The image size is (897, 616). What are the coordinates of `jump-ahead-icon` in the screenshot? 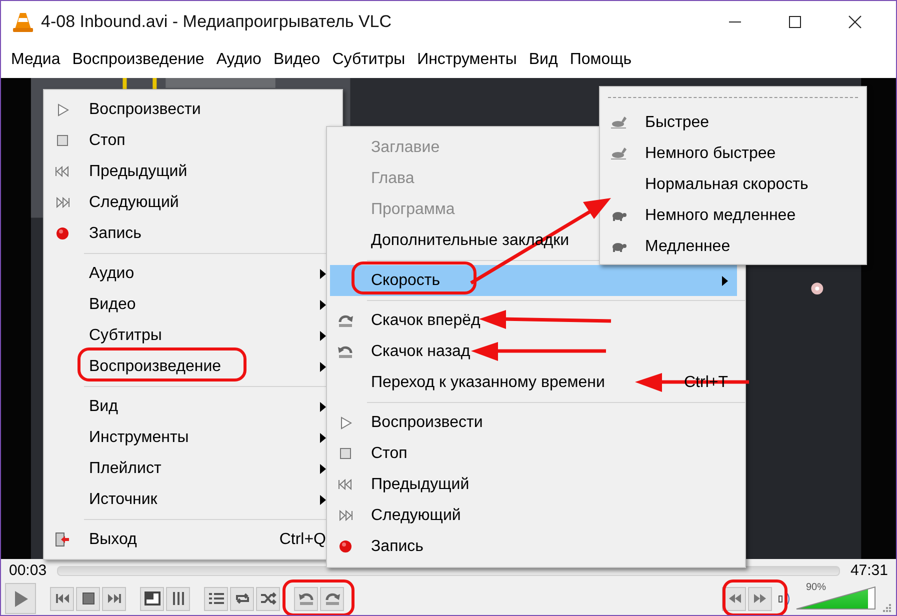 It's located at (332, 598).